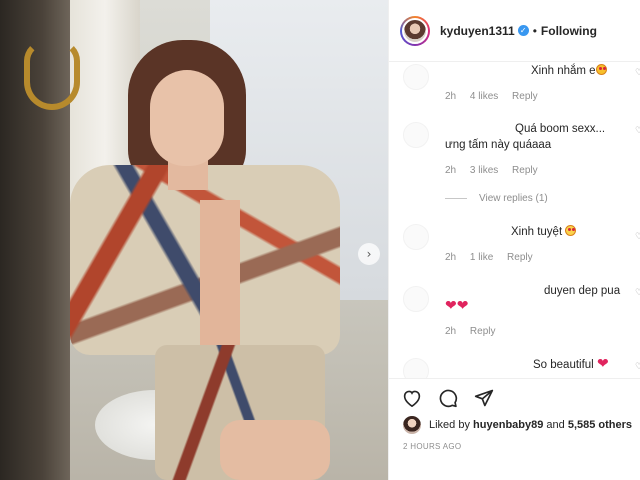  What do you see at coordinates (456, 198) in the screenshot?
I see `view-replies-line` at bounding box center [456, 198].